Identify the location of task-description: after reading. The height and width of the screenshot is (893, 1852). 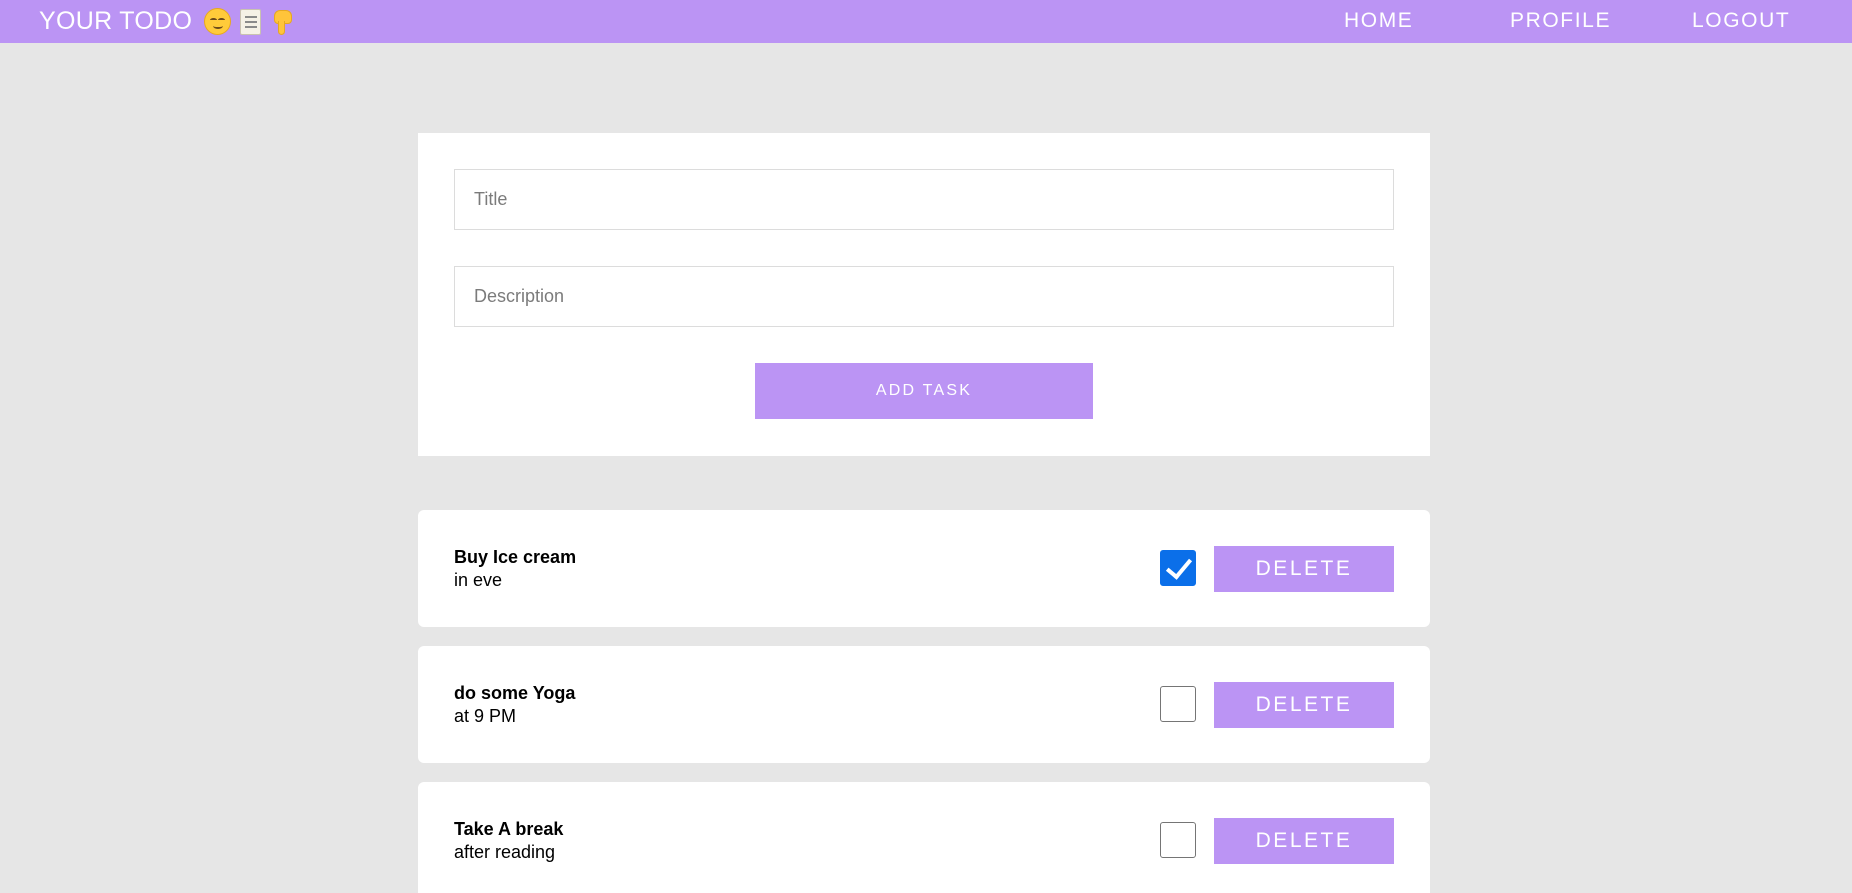
(505, 852).